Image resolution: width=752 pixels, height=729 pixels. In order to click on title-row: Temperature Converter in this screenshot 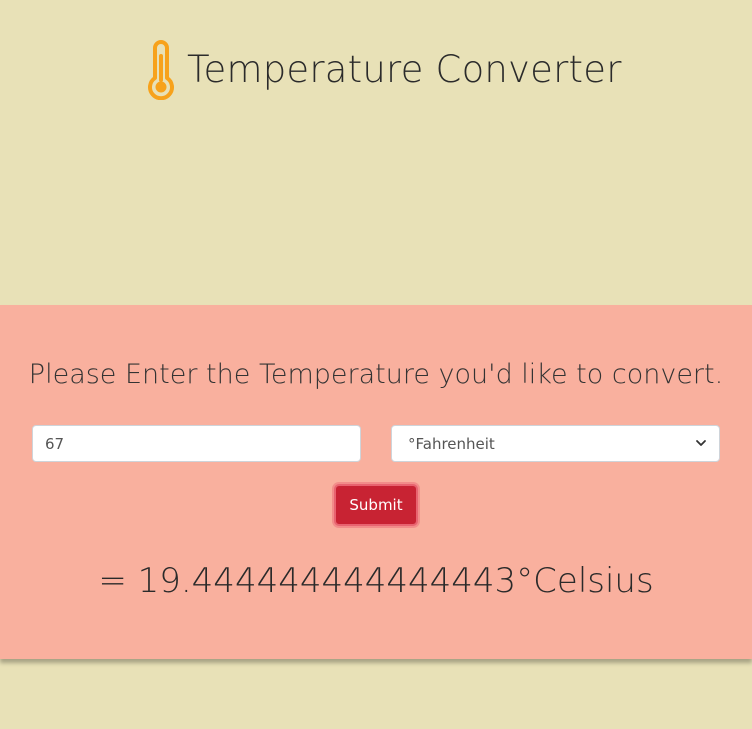, I will do `click(383, 71)`.